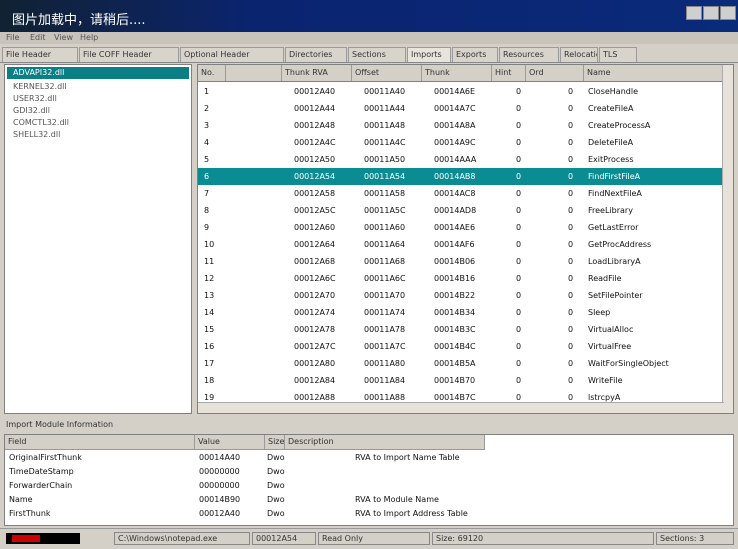 Image resolution: width=738 pixels, height=549 pixels. What do you see at coordinates (461, 346) in the screenshot?
I see `table-row: 16 00012A7C 00011A7C 00014B4C 0 0 VirtualFree` at bounding box center [461, 346].